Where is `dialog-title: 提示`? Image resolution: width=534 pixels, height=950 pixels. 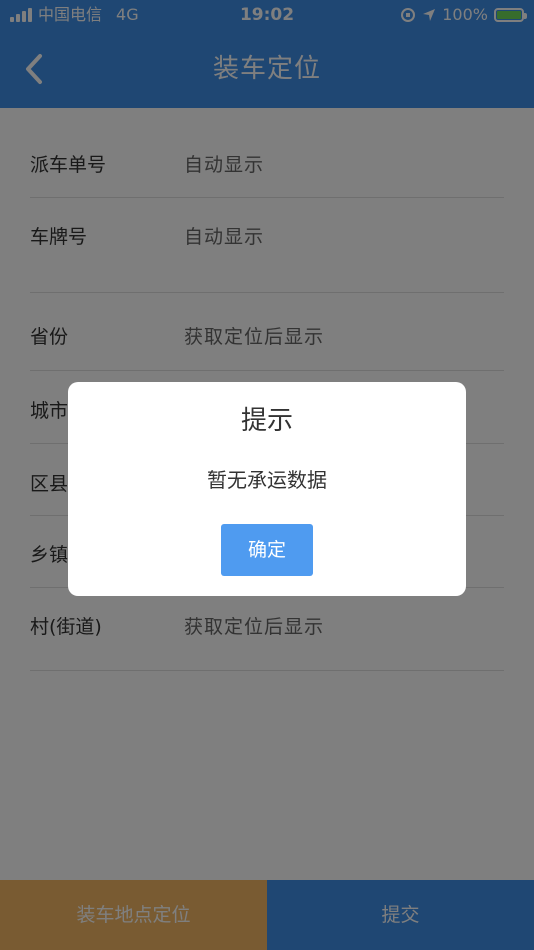 dialog-title: 提示 is located at coordinates (266, 421).